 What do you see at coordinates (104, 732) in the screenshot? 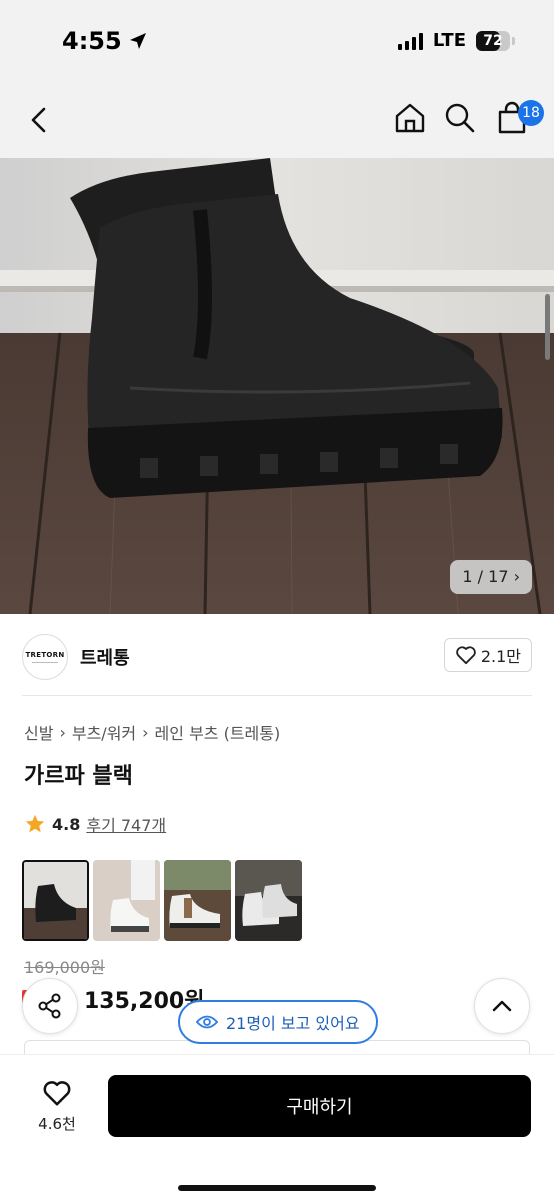
I see `breadcrumb-item-boots: 부츠/워커` at bounding box center [104, 732].